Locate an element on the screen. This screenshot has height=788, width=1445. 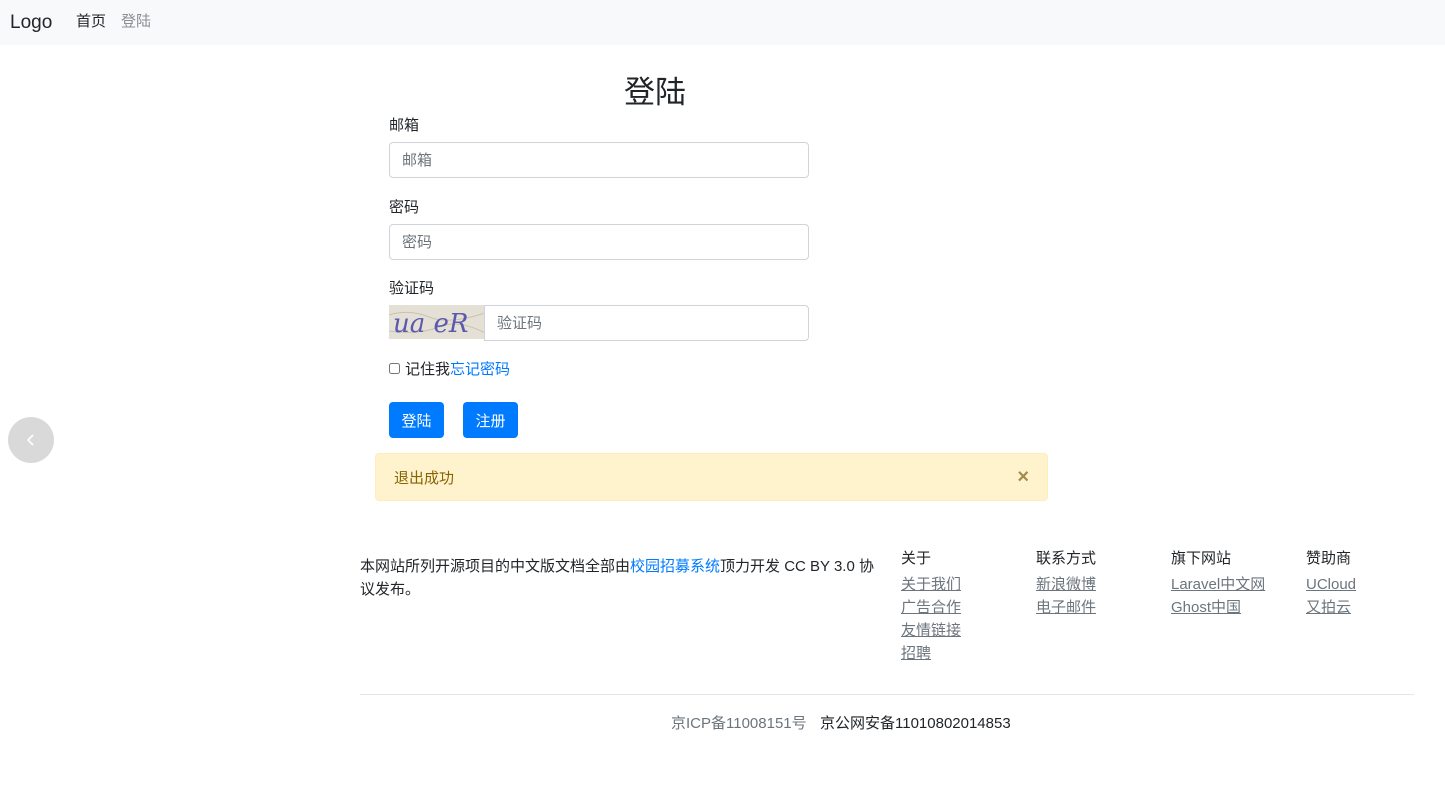
back-button is located at coordinates (31, 440).